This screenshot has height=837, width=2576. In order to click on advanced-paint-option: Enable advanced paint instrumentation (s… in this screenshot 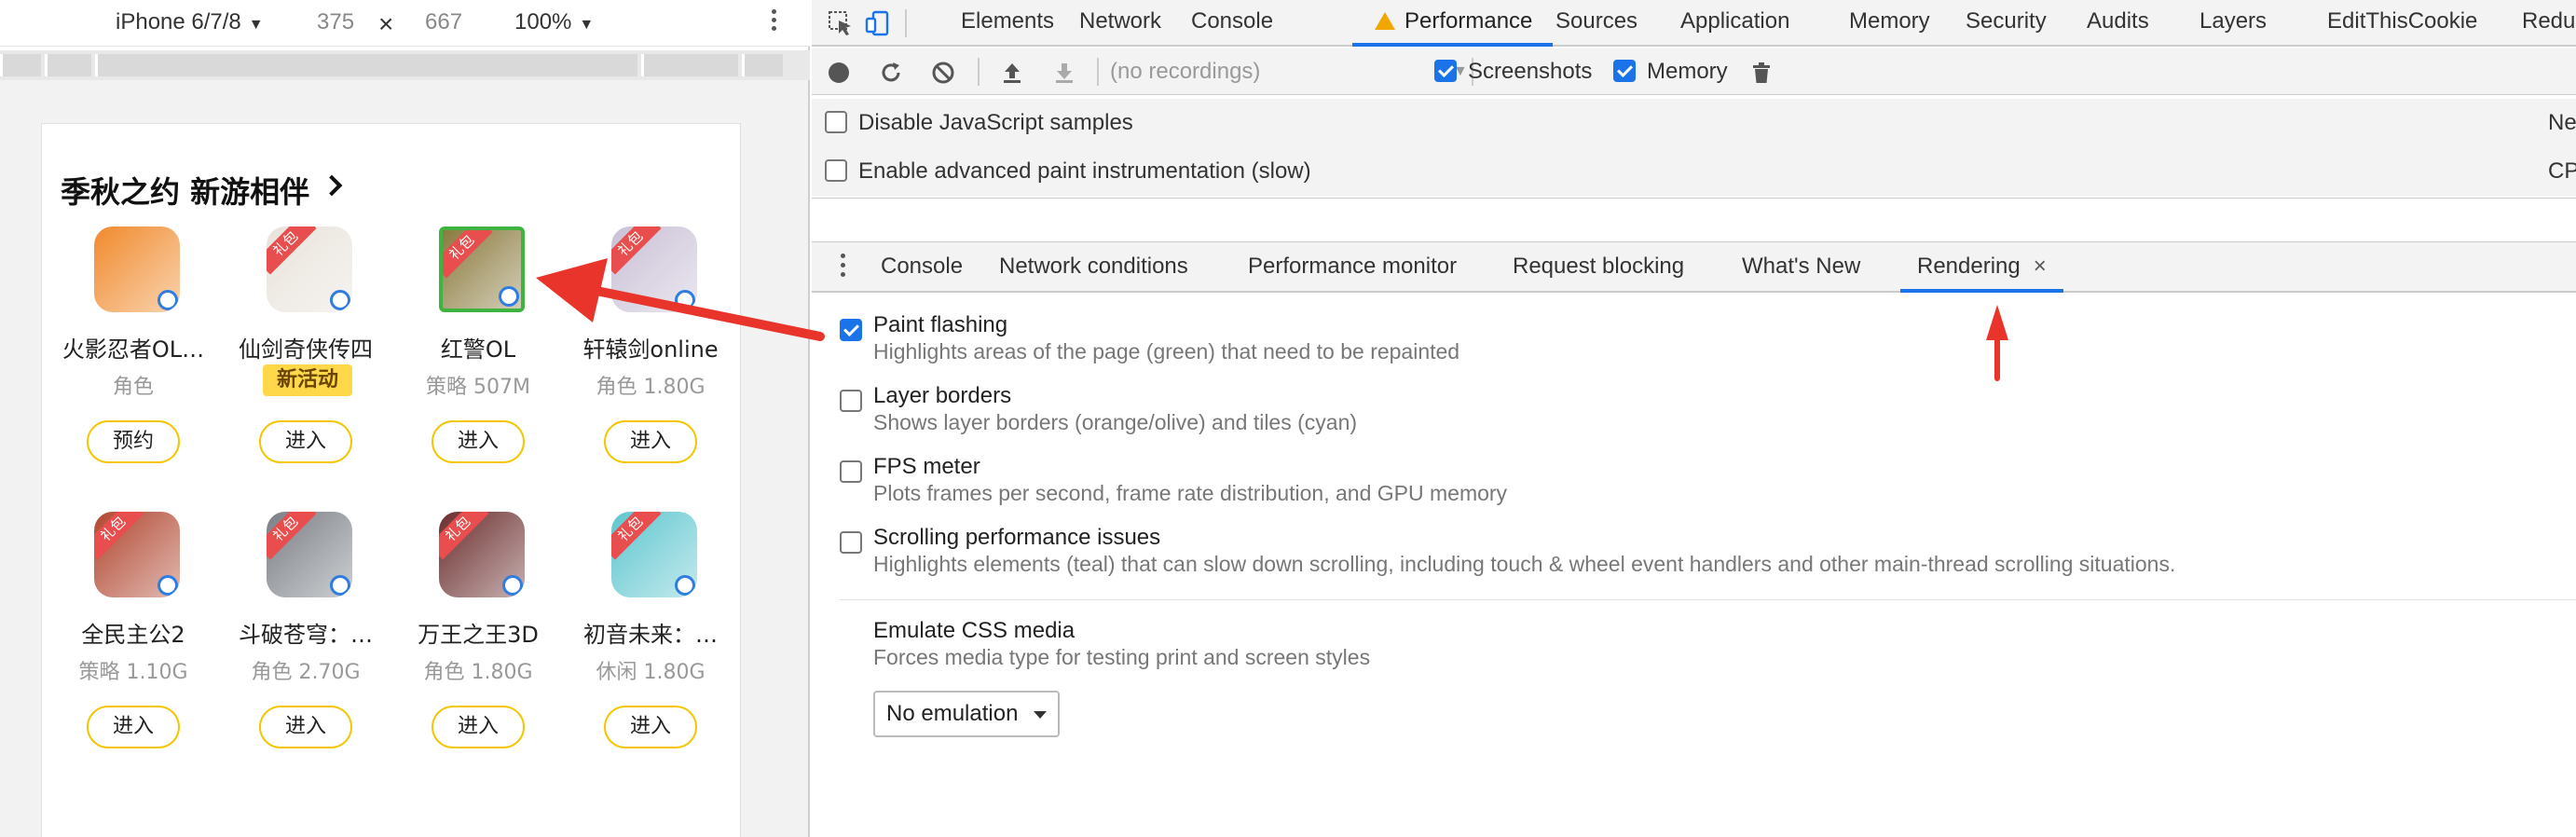, I will do `click(1068, 171)`.